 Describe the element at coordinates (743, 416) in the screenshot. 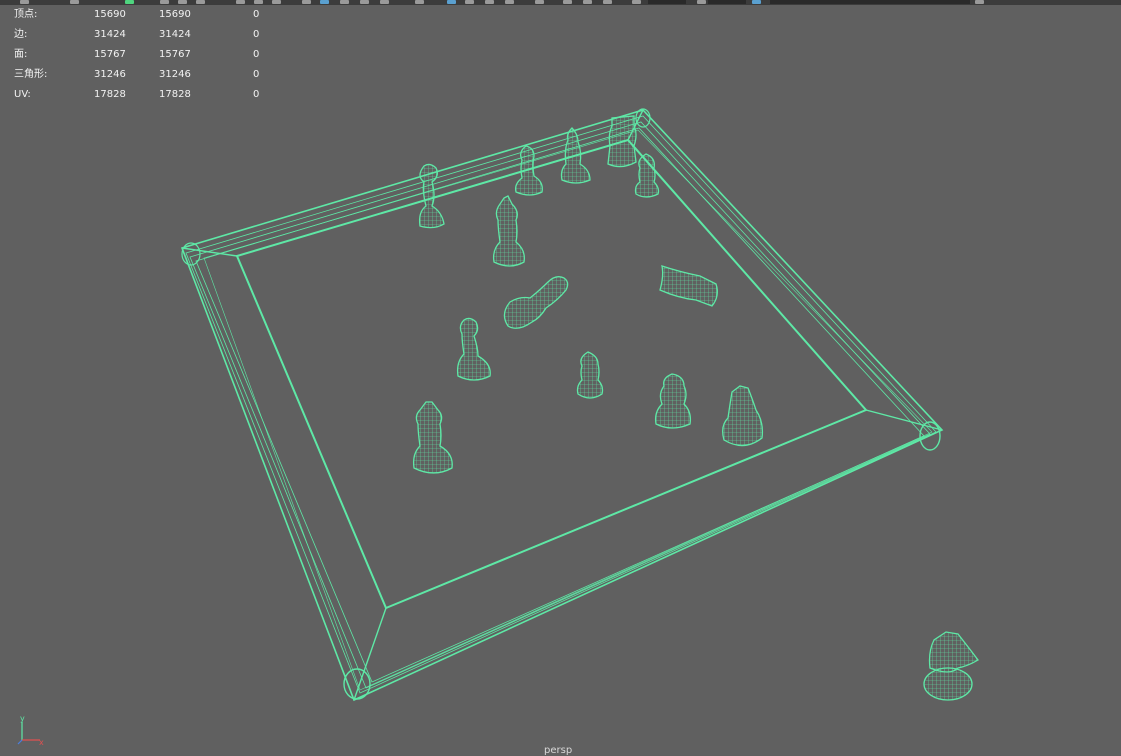

I see `chess-piece-knight` at that location.